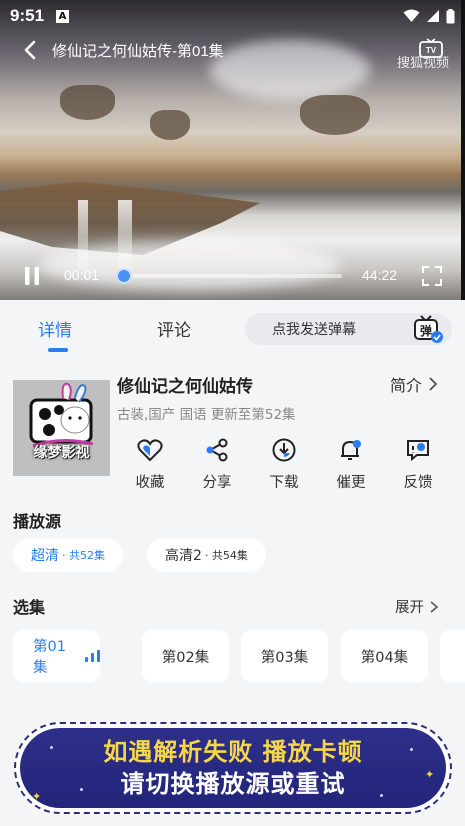 The height and width of the screenshot is (826, 465). I want to click on feedback-button: 反馈, so click(418, 463).